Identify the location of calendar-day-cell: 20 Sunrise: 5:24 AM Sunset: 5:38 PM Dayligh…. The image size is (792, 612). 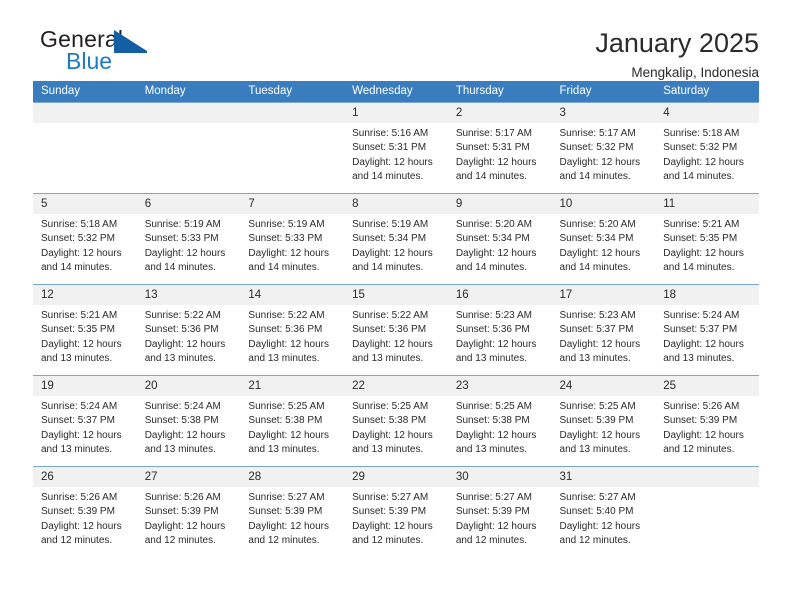
(188, 421).